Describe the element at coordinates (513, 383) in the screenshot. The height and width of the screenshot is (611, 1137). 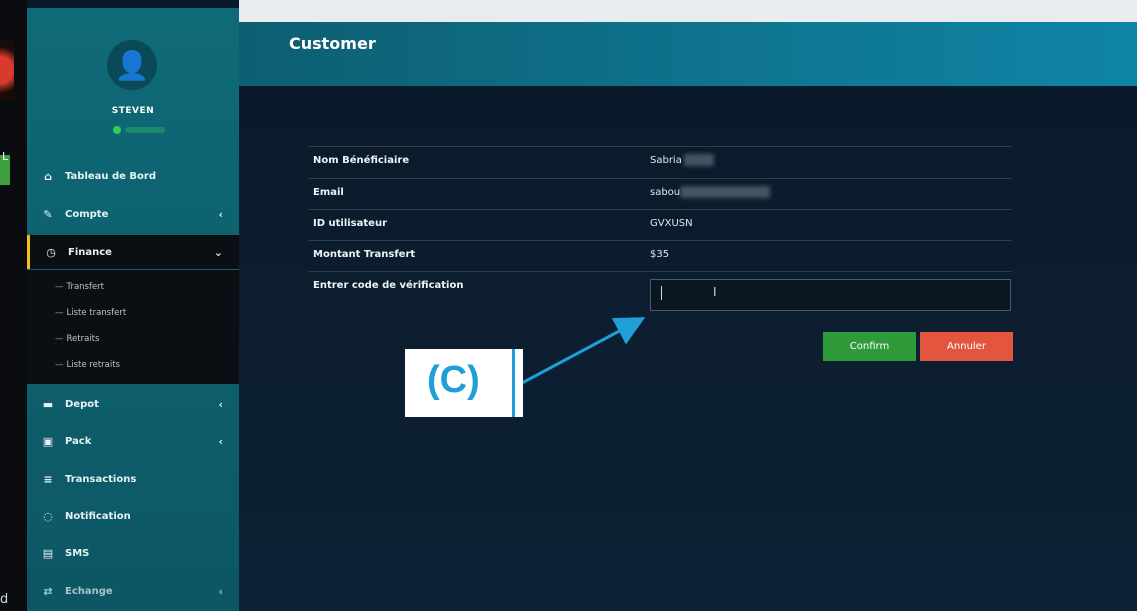
I see `annotation-bar` at that location.